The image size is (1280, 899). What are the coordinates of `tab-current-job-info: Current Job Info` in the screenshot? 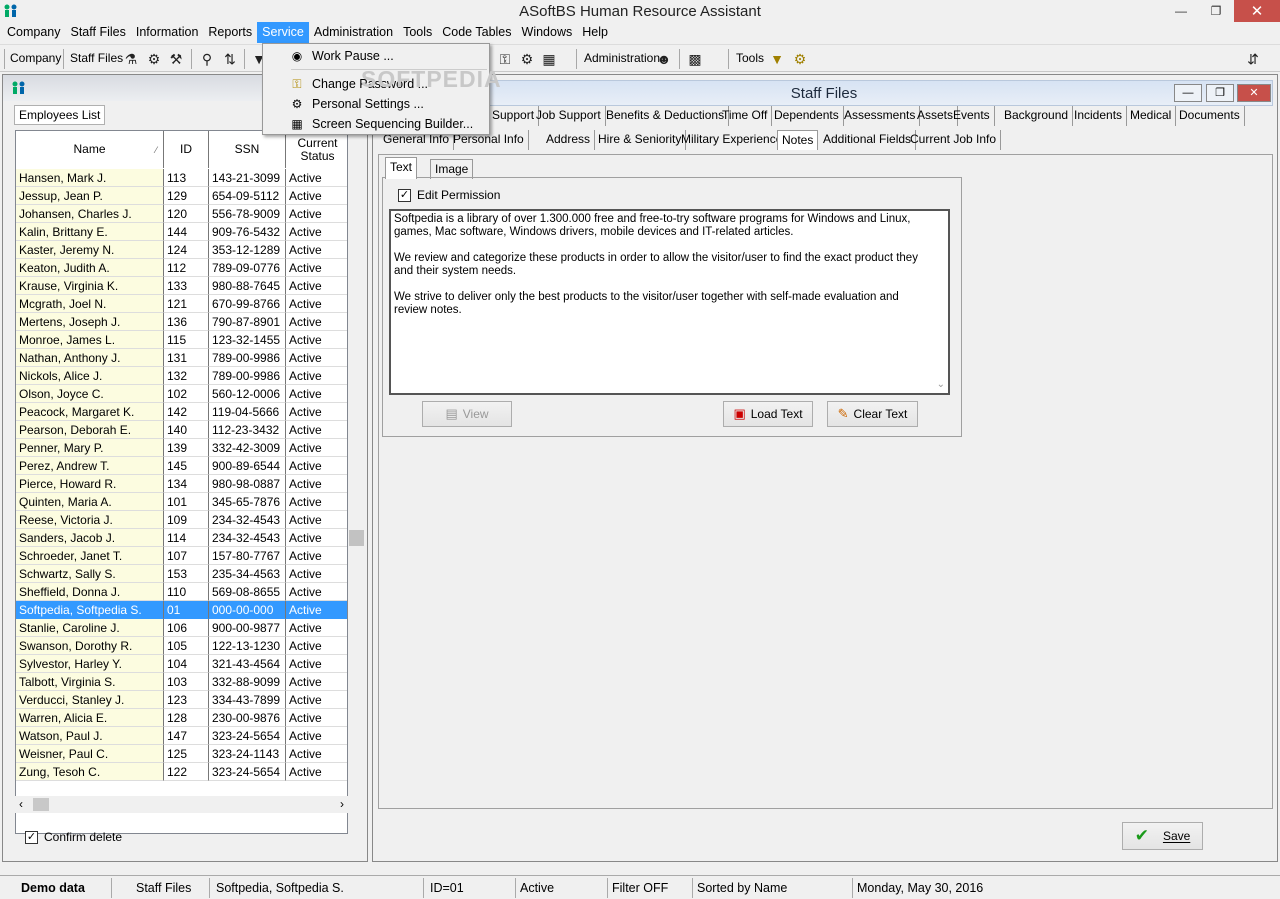 It's located at (954, 140).